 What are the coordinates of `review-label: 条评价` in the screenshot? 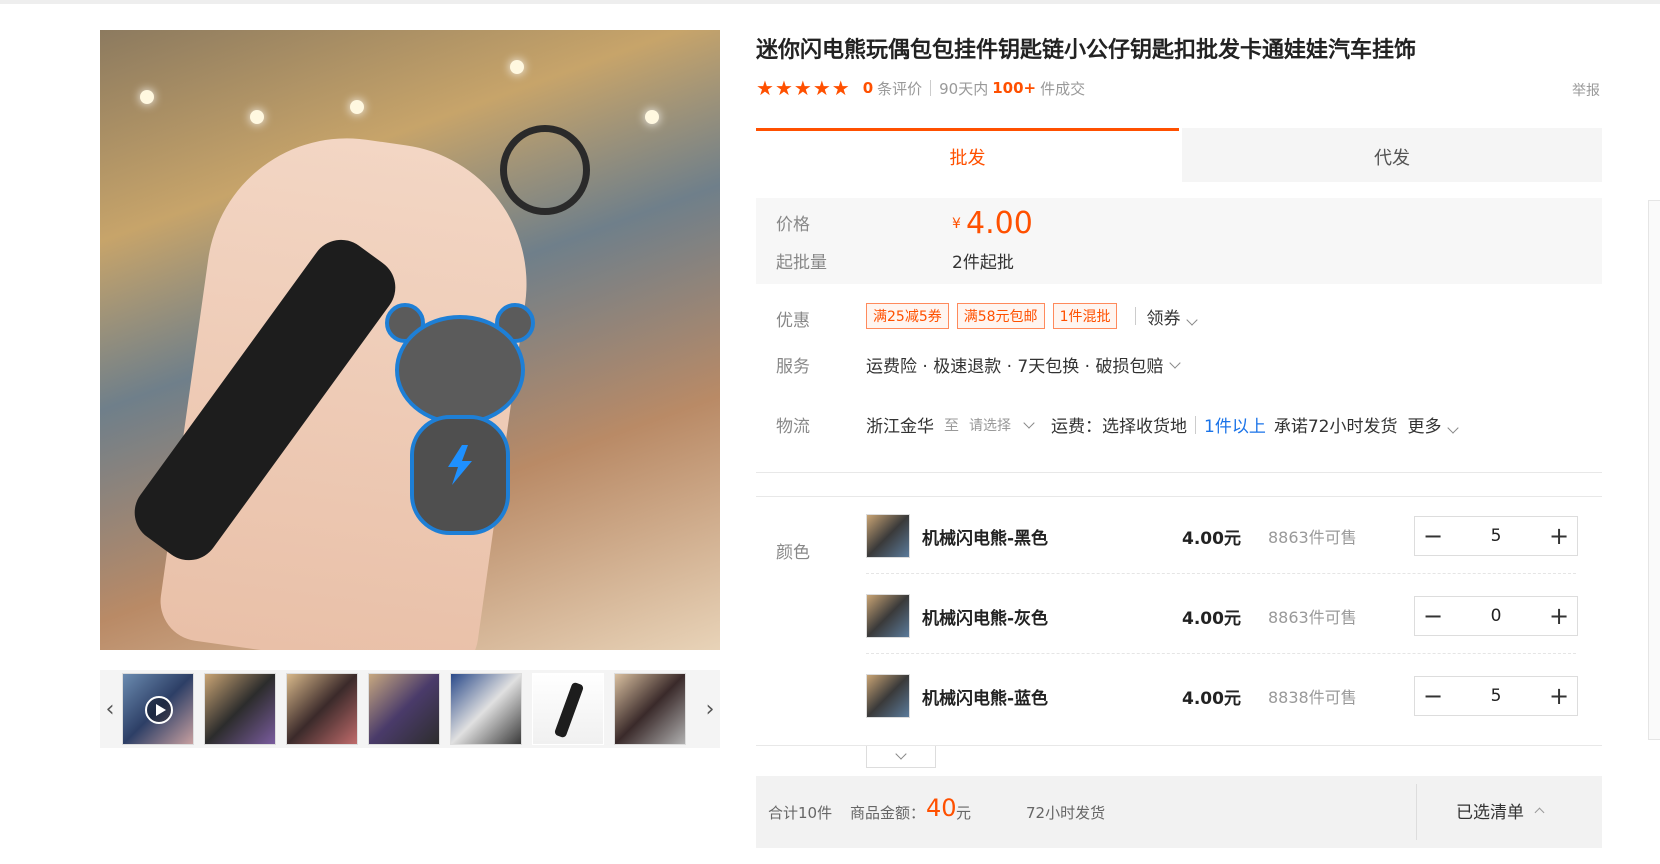 It's located at (899, 88).